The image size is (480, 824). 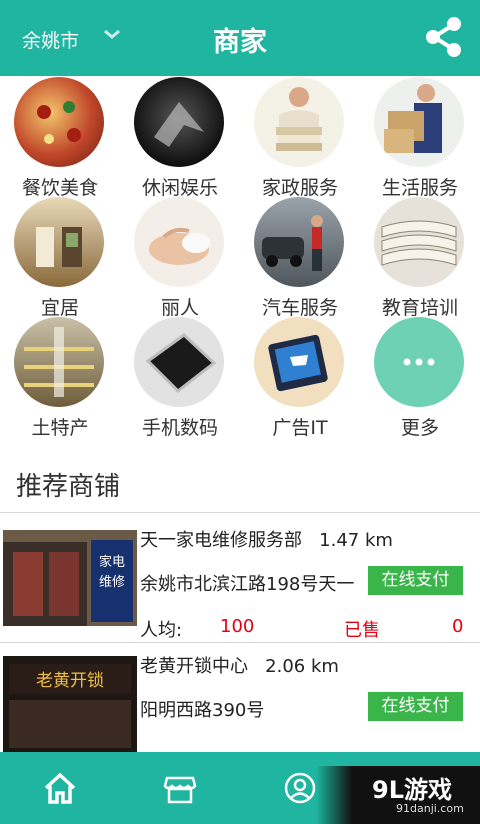 I want to click on category-housekeeping: 家政服务, so click(x=300, y=138).